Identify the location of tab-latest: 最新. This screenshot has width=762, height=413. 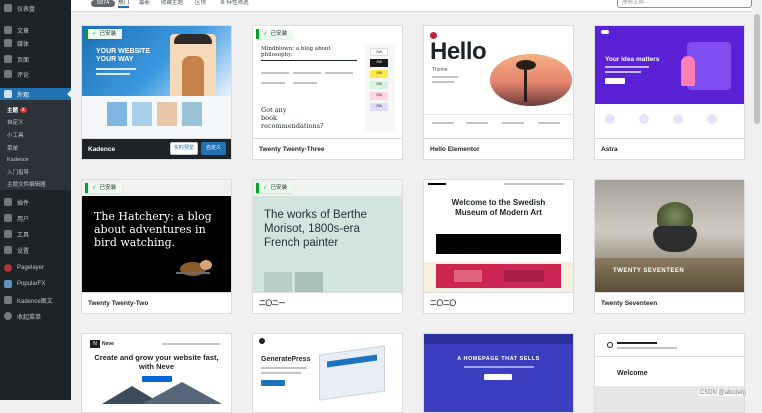
(144, 4).